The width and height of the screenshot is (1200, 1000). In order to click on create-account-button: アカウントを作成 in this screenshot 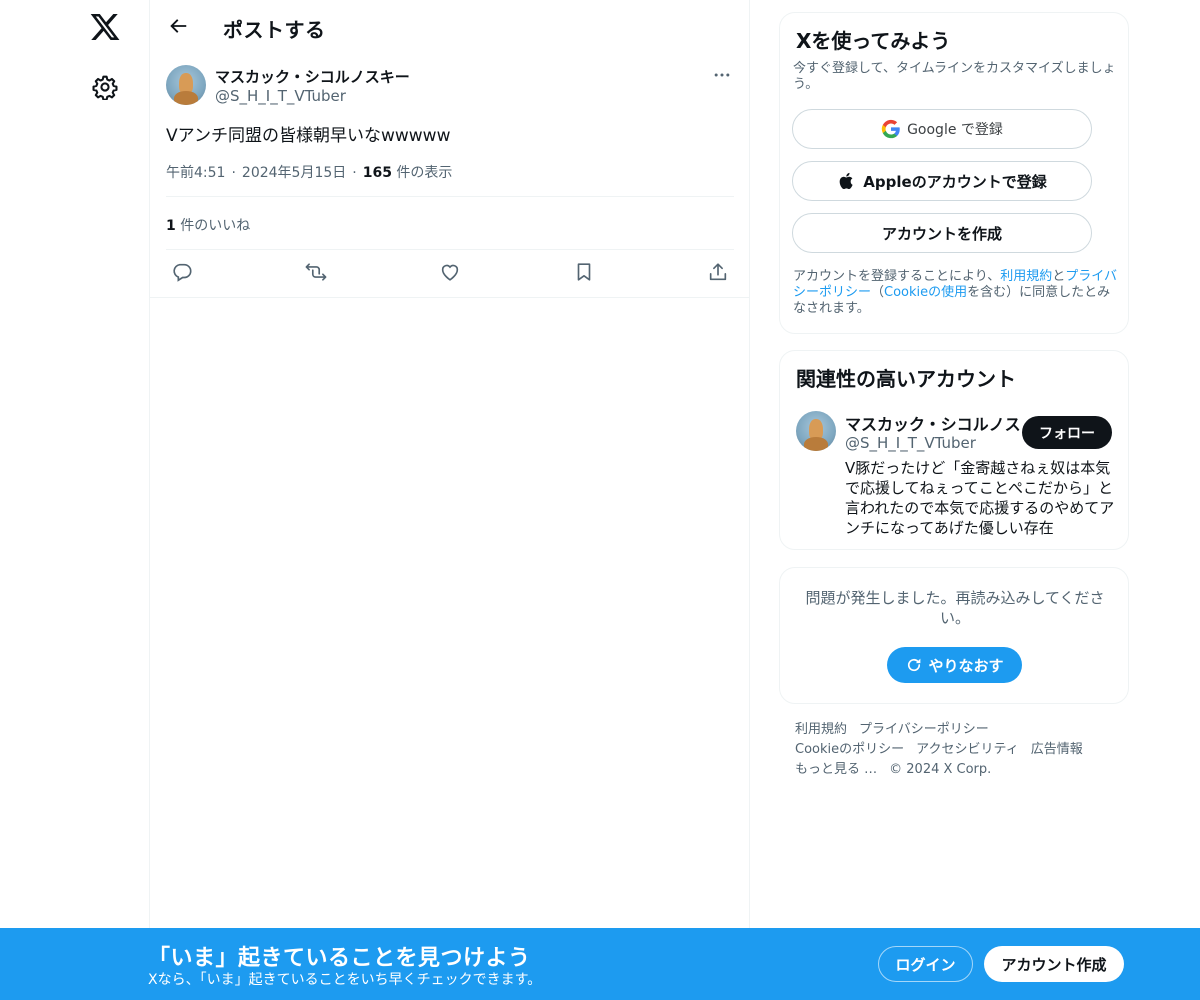, I will do `click(942, 233)`.